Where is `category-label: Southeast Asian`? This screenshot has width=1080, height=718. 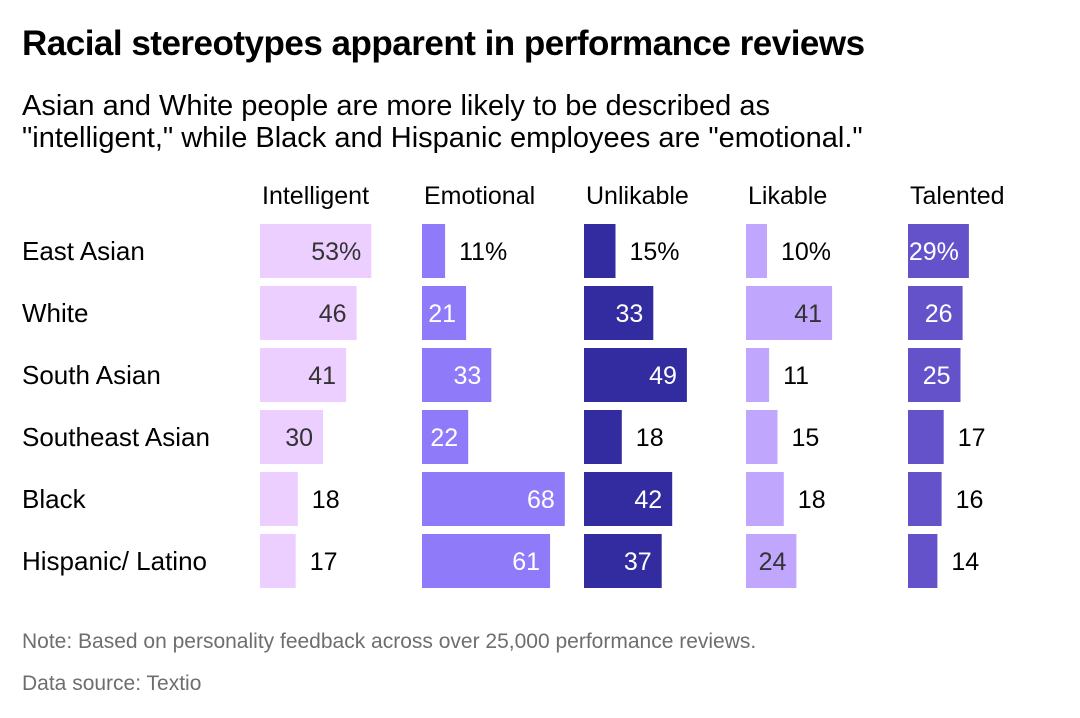 category-label: Southeast Asian is located at coordinates (116, 437).